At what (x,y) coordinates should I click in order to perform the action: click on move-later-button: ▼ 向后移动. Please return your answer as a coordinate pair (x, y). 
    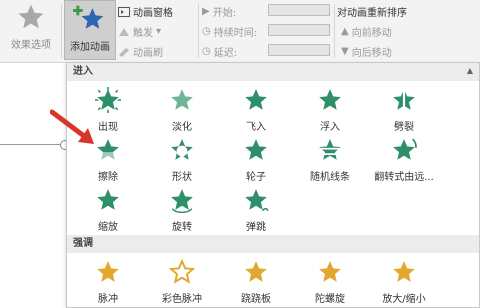
    Looking at the image, I should click on (366, 51).